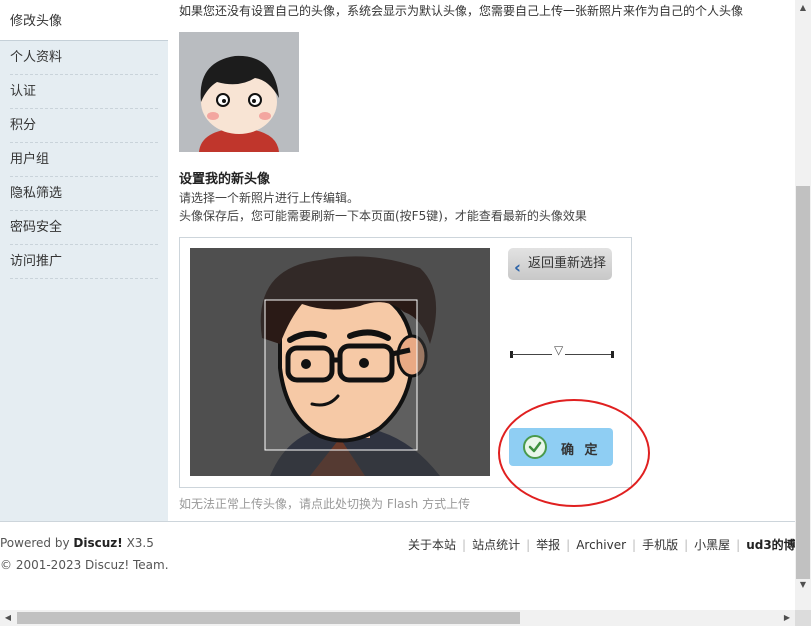  What do you see at coordinates (97, 543) in the screenshot?
I see `powered-brand-link: Discuz!` at bounding box center [97, 543].